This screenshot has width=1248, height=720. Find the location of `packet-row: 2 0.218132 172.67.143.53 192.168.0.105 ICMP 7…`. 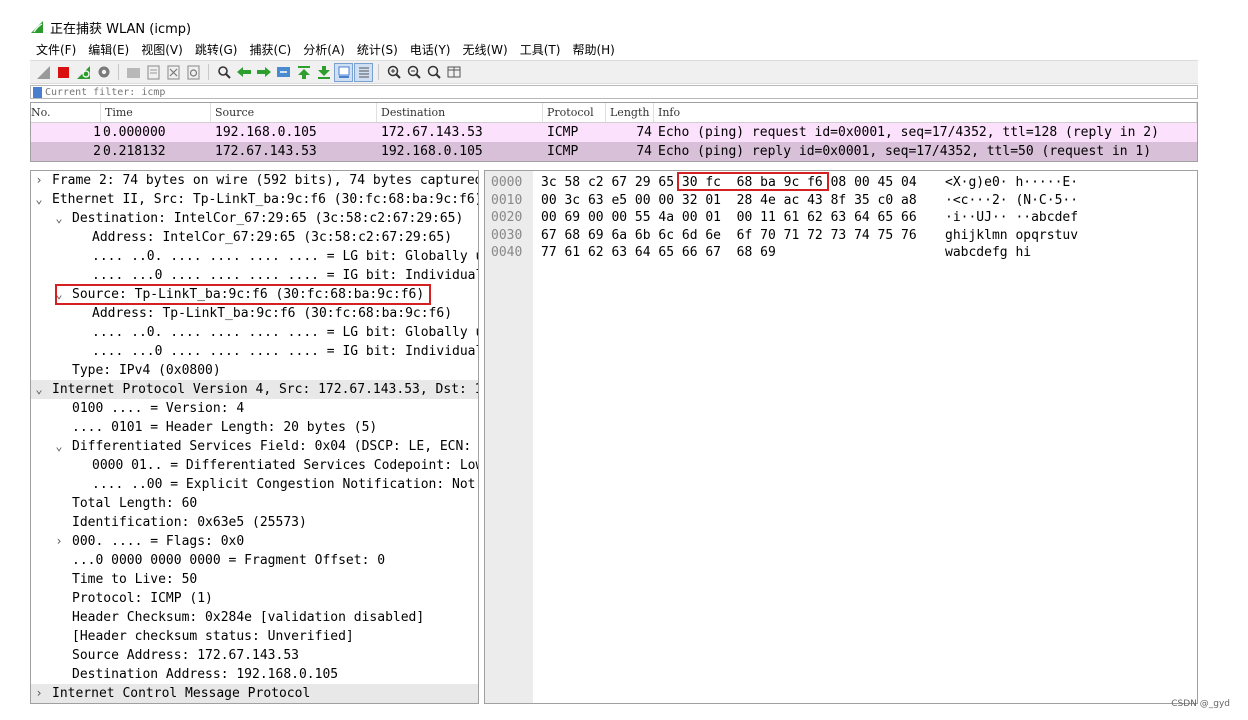

packet-row: 2 0.218132 172.67.143.53 192.168.0.105 ICMP 7… is located at coordinates (614, 151).